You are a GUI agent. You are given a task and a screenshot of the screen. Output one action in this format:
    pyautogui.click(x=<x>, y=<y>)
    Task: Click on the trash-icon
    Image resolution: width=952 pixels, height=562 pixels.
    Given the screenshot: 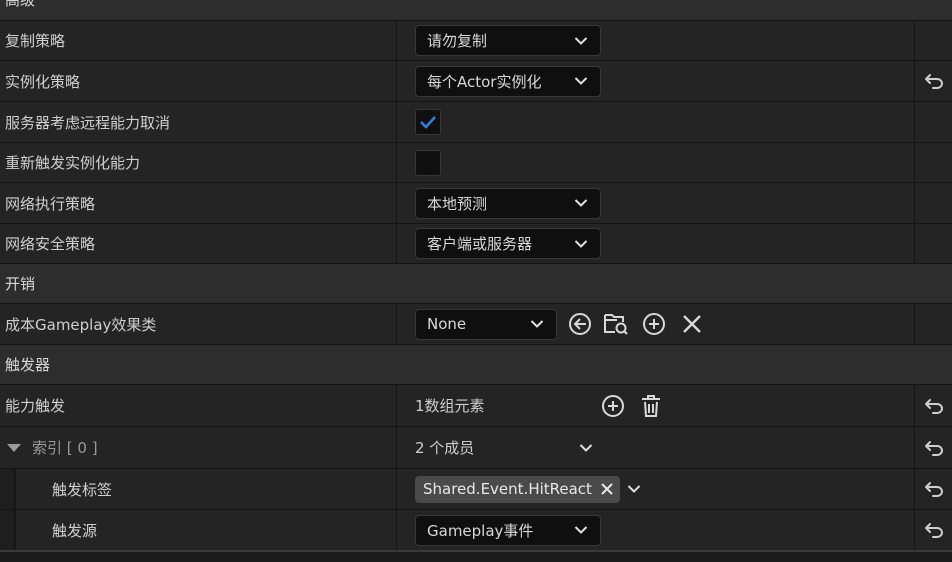 What is the action you would take?
    pyautogui.click(x=651, y=405)
    